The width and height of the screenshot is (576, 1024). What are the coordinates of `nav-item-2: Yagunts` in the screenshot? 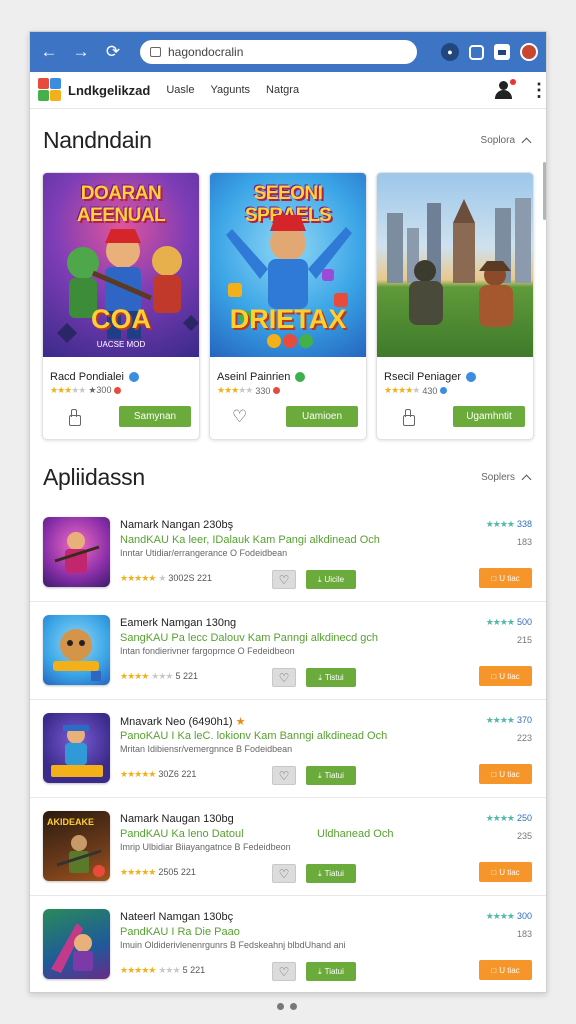 It's located at (230, 90).